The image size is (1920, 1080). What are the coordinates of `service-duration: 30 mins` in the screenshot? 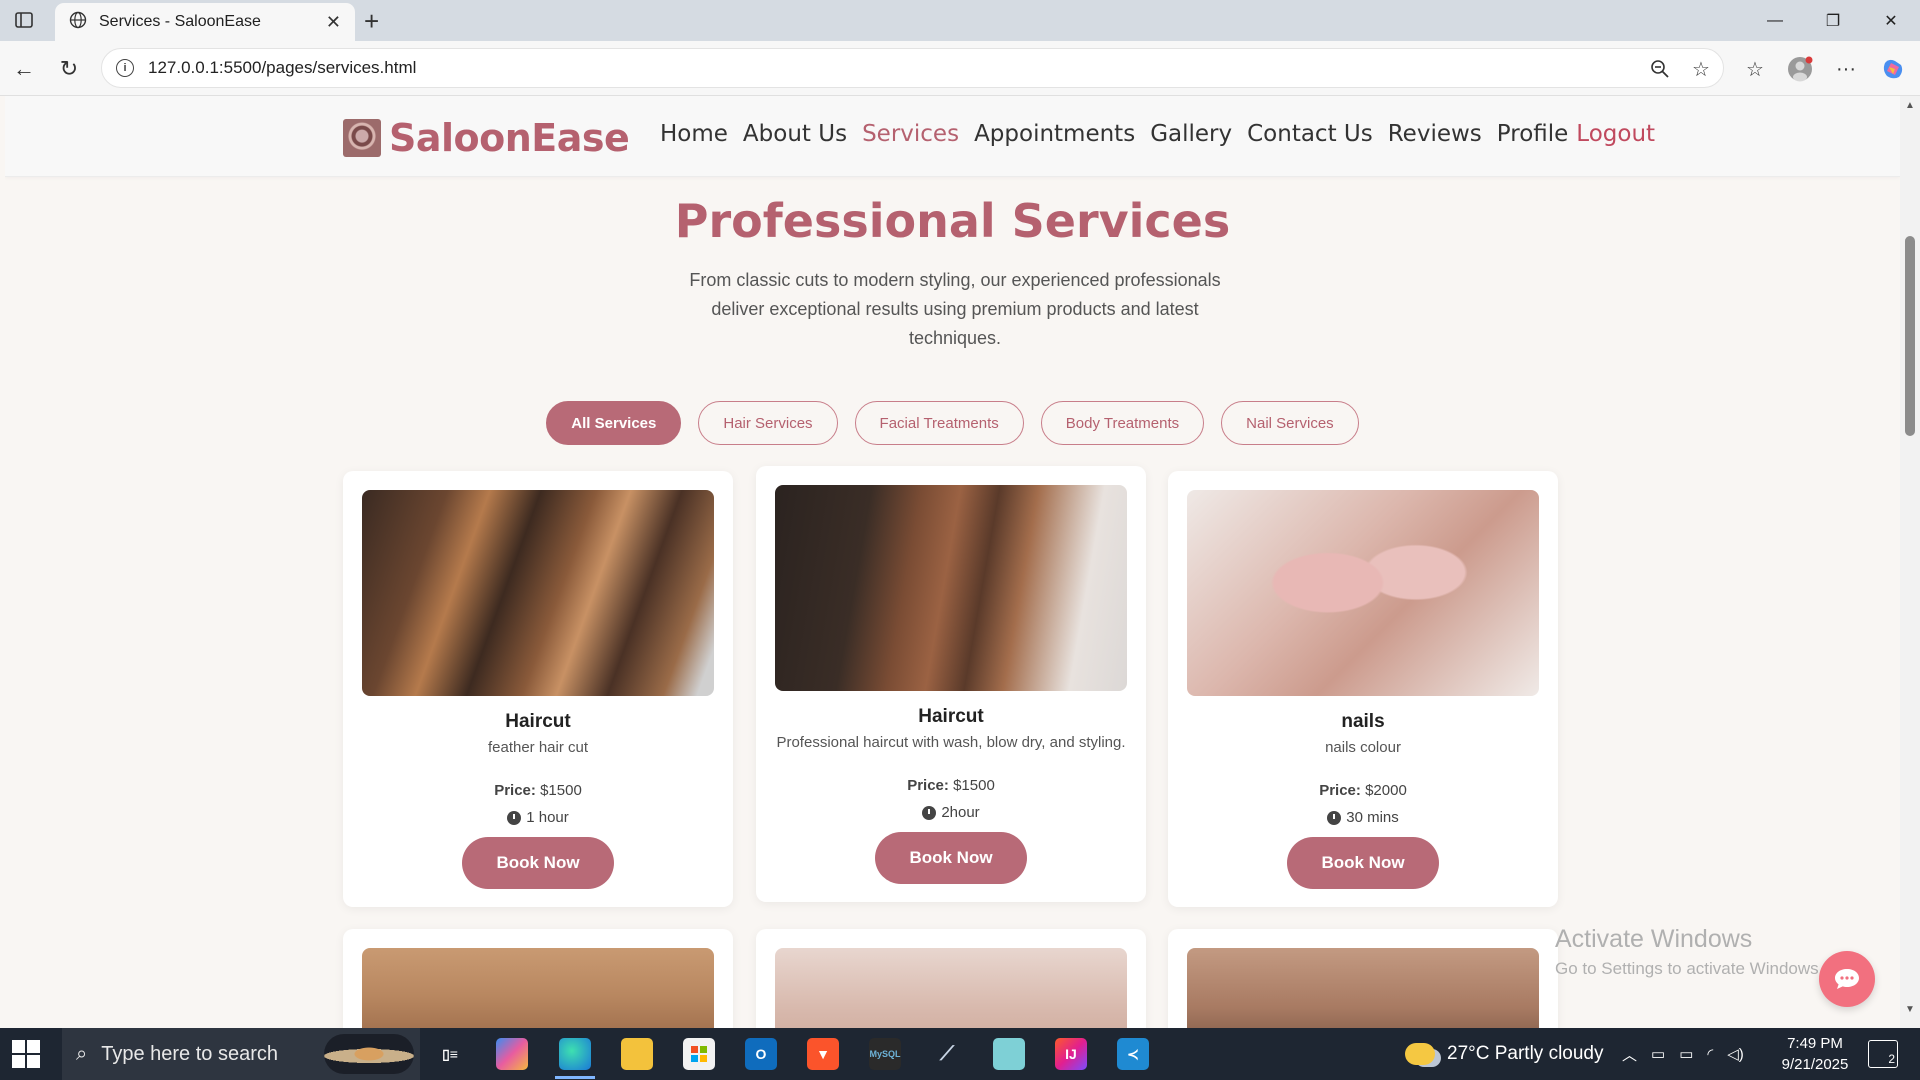 It's located at (1363, 817).